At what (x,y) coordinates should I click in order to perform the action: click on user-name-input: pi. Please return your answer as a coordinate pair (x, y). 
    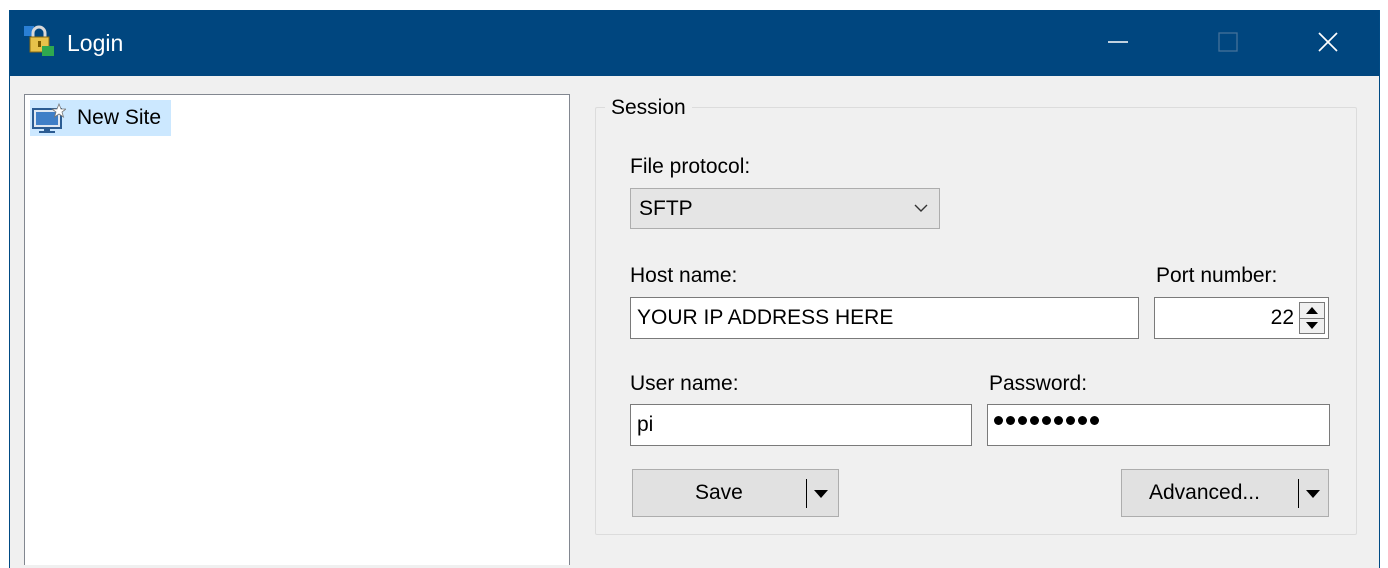
    Looking at the image, I should click on (801, 425).